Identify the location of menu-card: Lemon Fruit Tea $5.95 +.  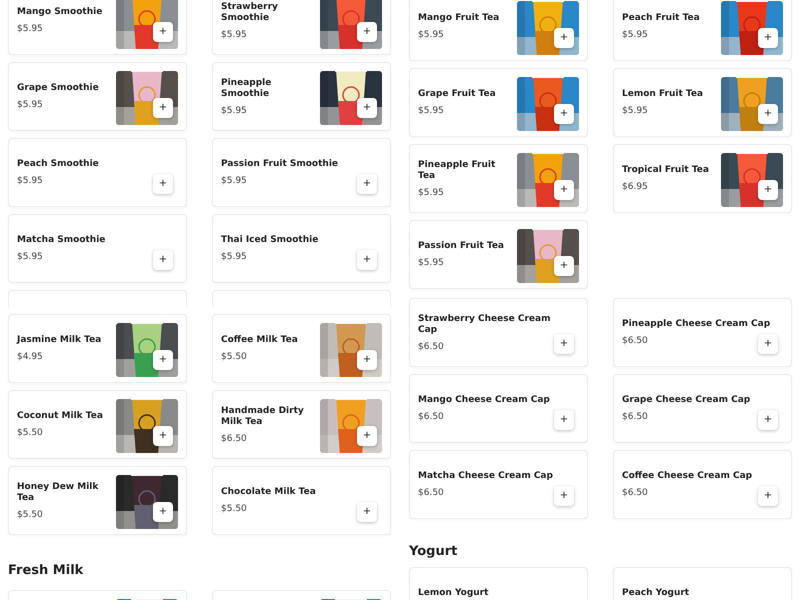
(702, 102).